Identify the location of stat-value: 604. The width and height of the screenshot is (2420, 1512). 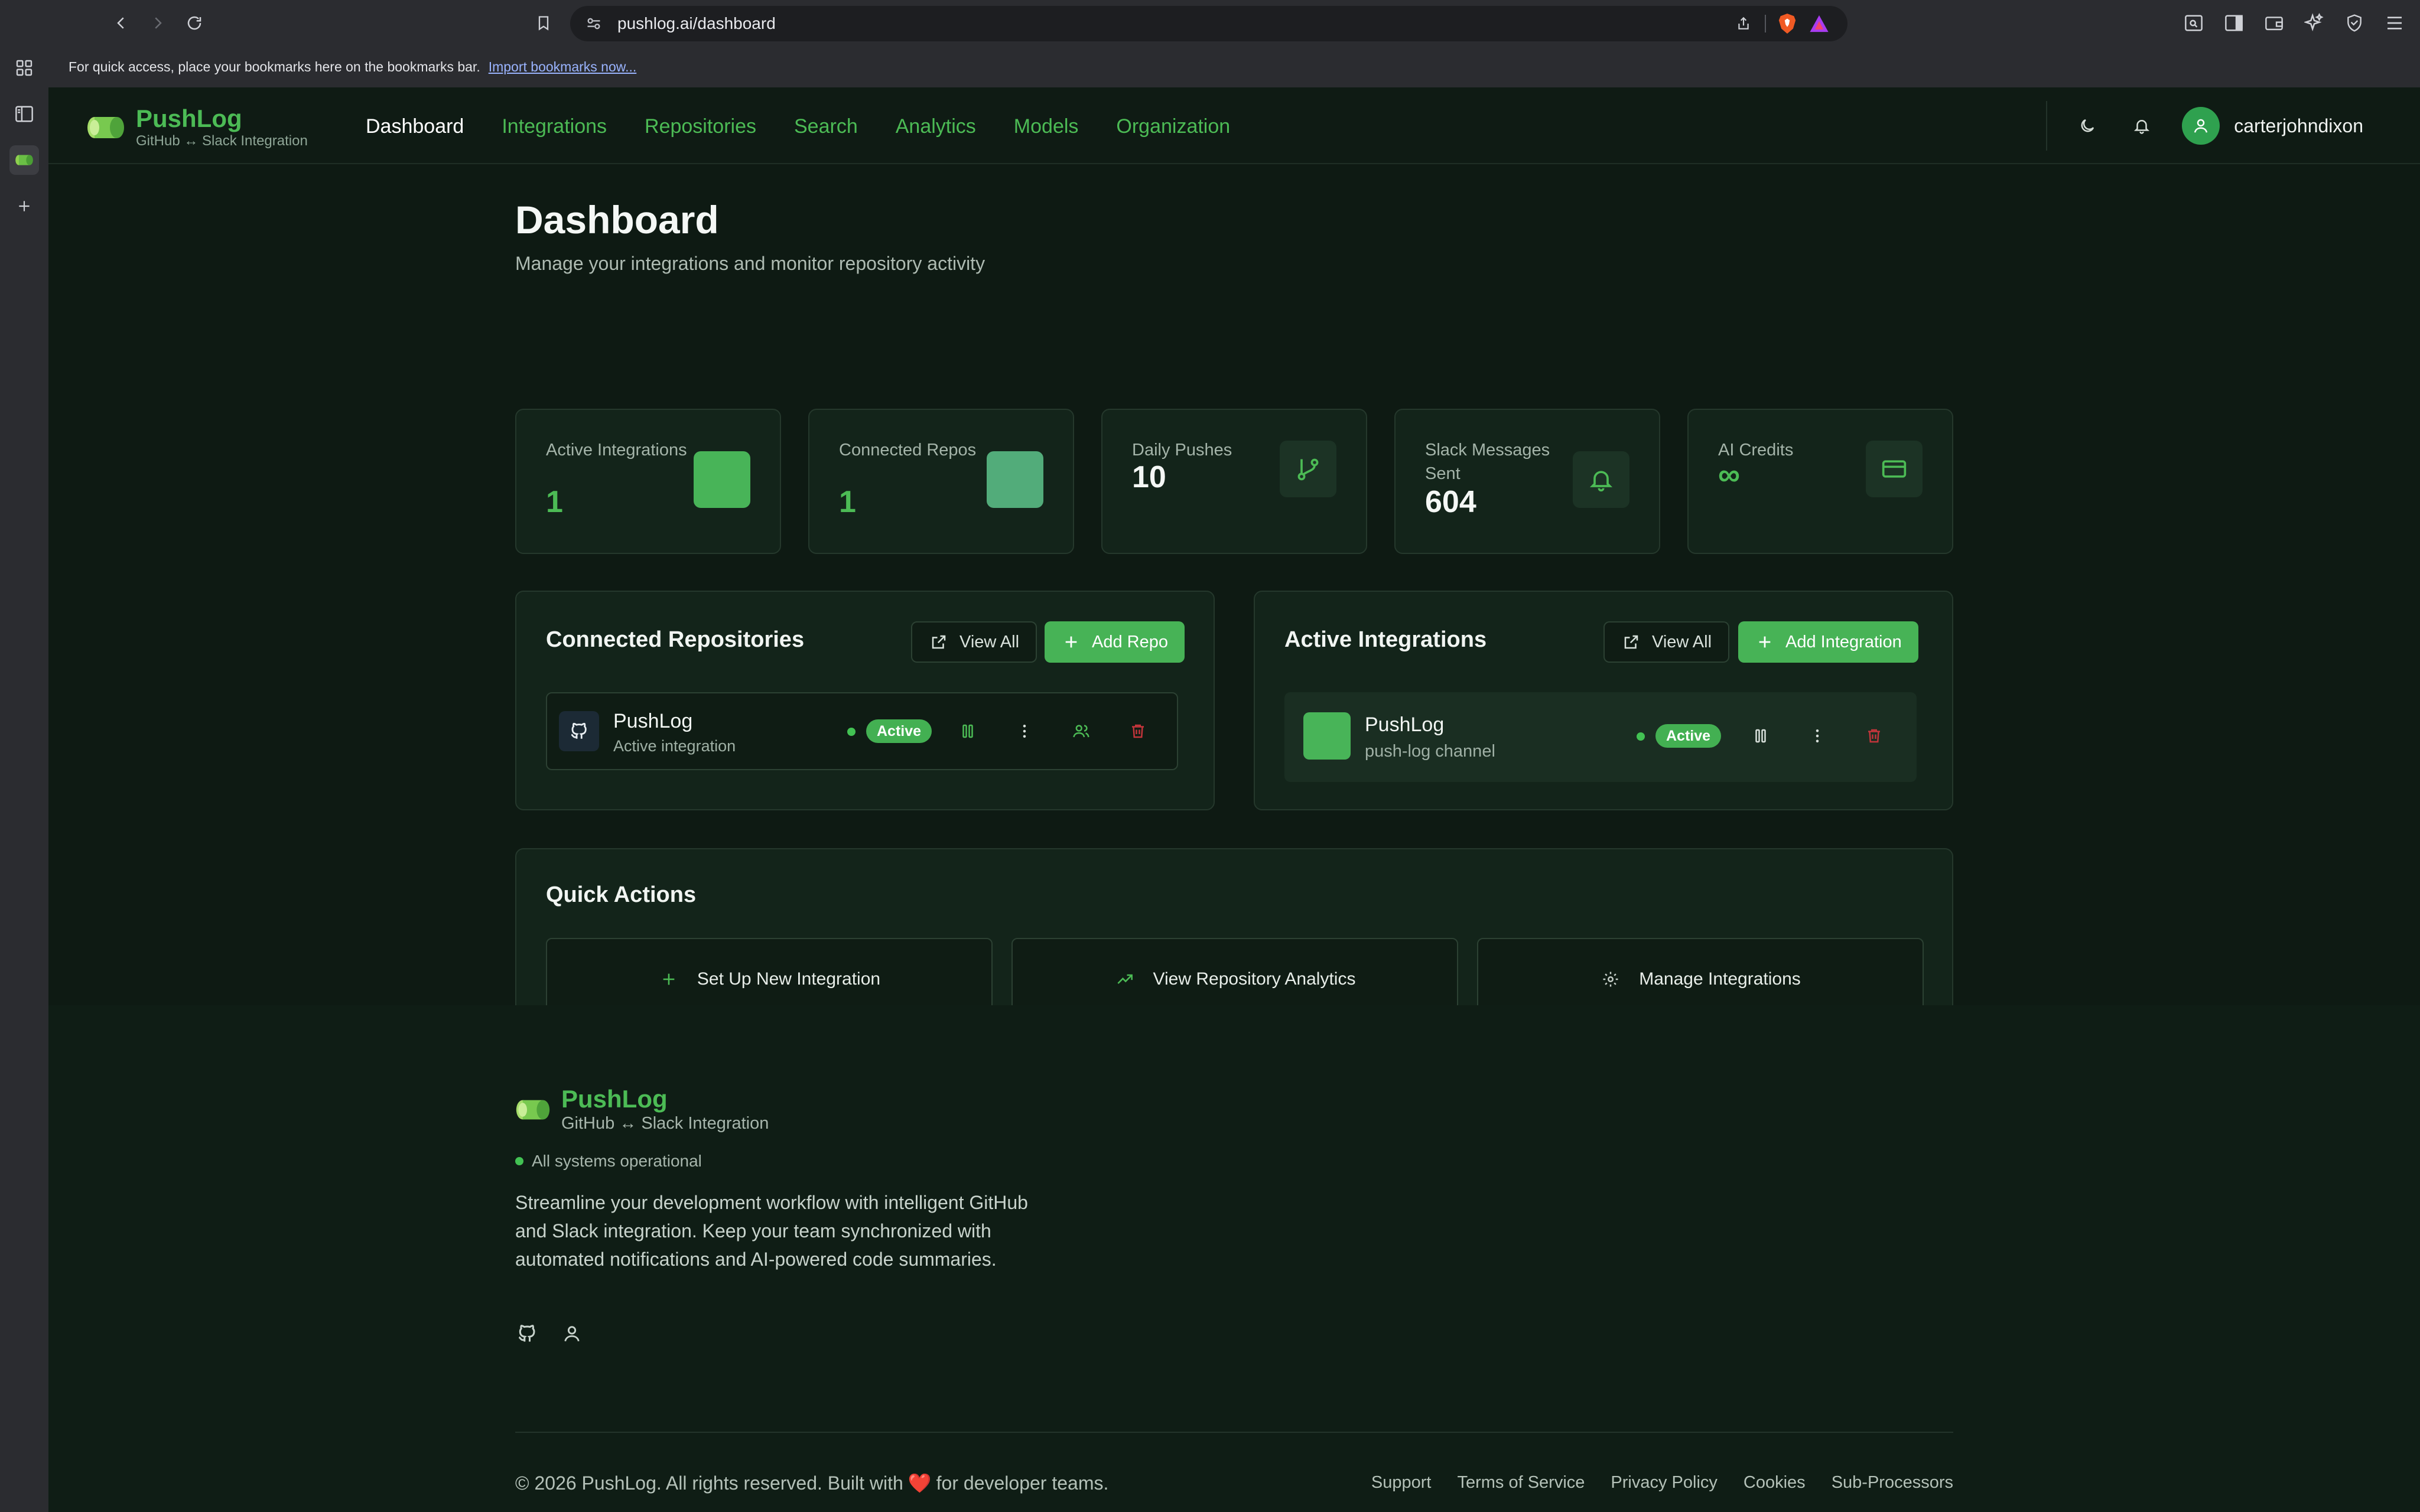
(1450, 502).